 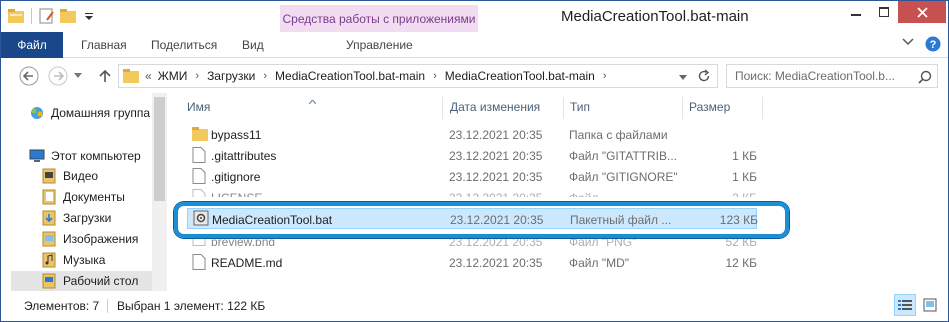 I want to click on details-view-icon, so click(x=905, y=305).